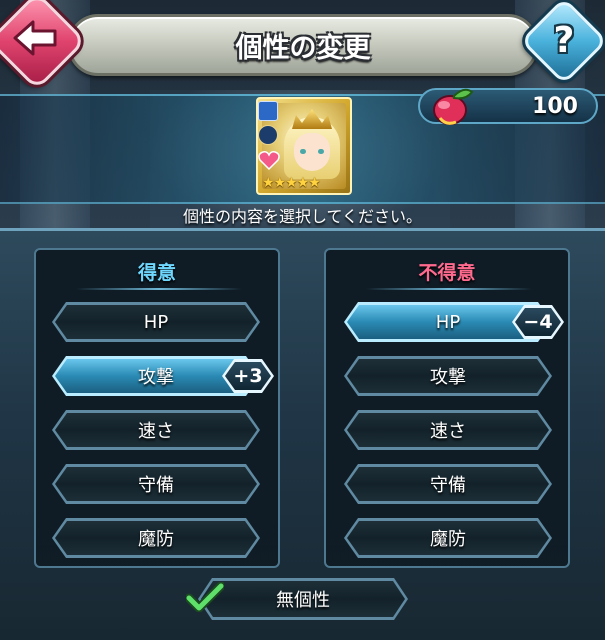 The width and height of the screenshot is (605, 640). Describe the element at coordinates (303, 48) in the screenshot. I see `page-title: 個性の変更` at that location.